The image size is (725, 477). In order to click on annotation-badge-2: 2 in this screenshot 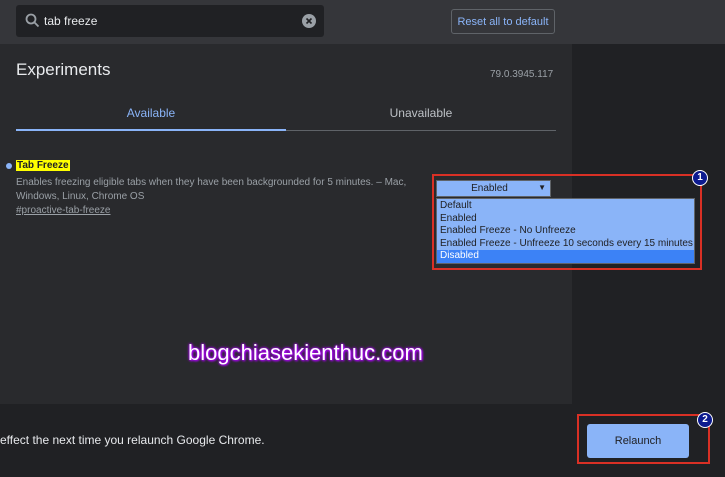, I will do `click(705, 420)`.